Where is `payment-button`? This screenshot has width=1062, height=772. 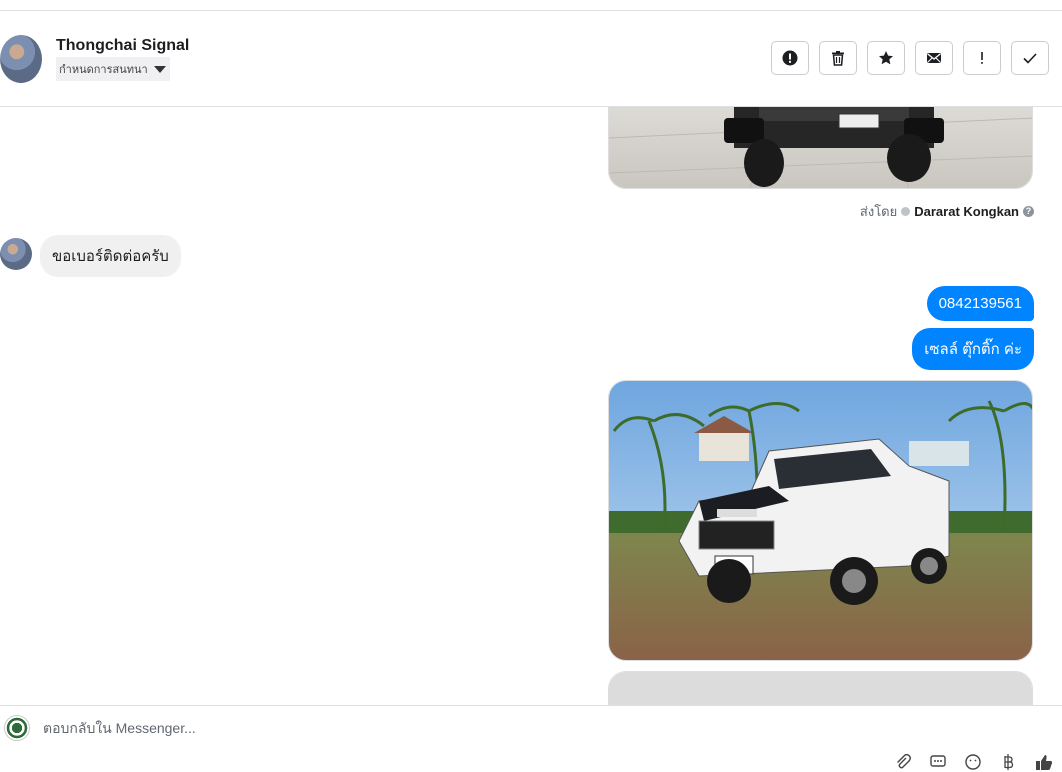
payment-button is located at coordinates (1008, 762).